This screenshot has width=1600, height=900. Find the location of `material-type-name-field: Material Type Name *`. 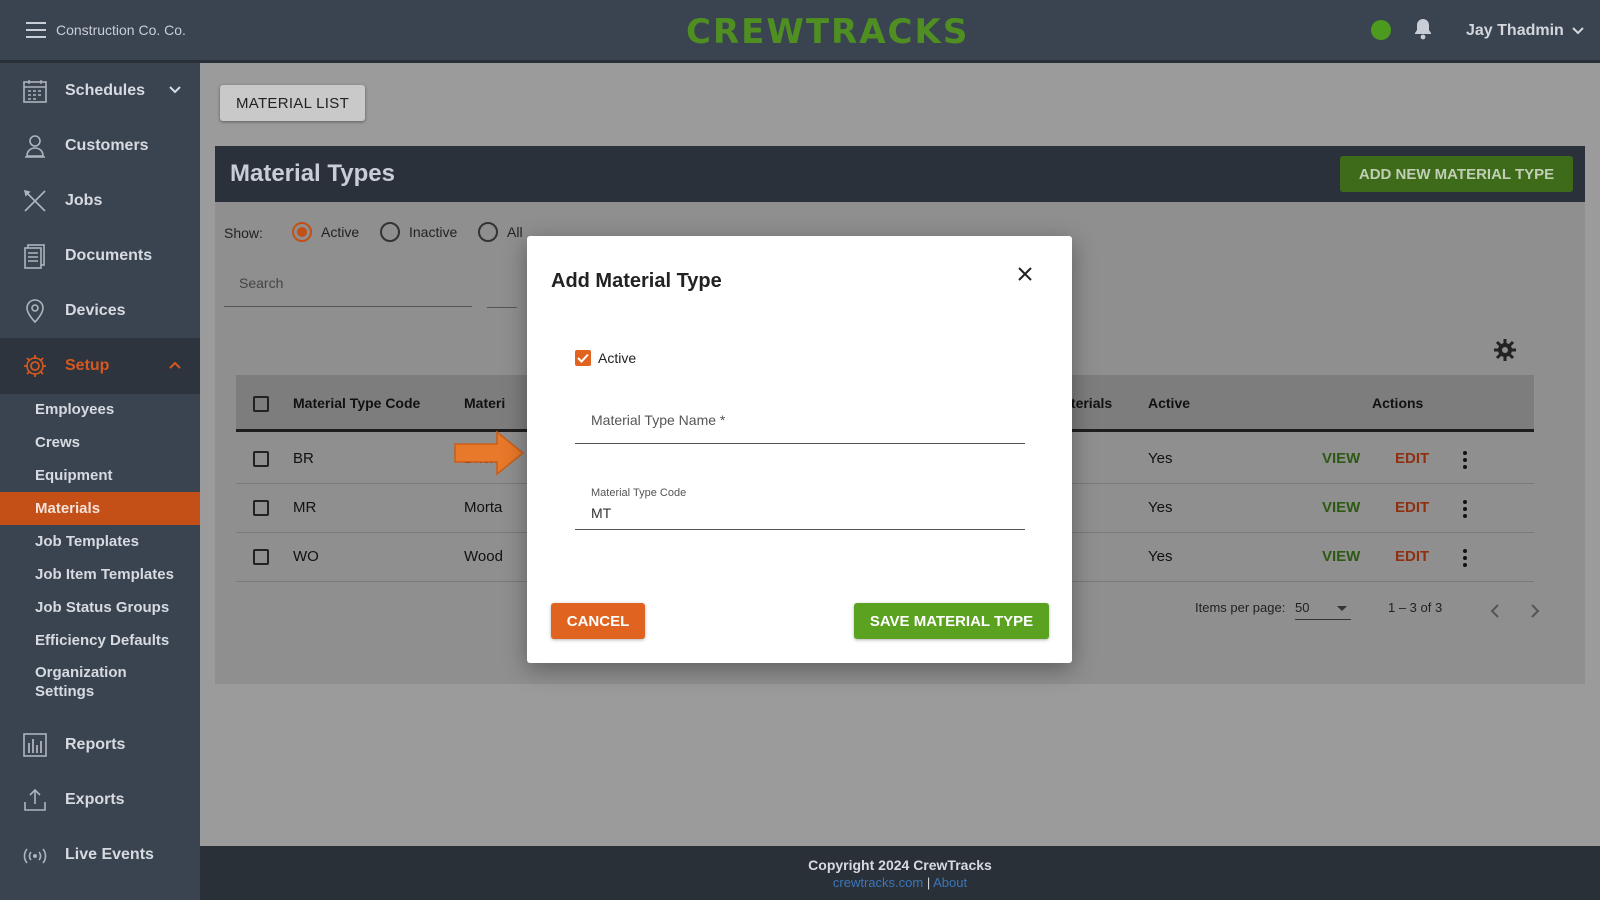

material-type-name-field: Material Type Name * is located at coordinates (800, 421).